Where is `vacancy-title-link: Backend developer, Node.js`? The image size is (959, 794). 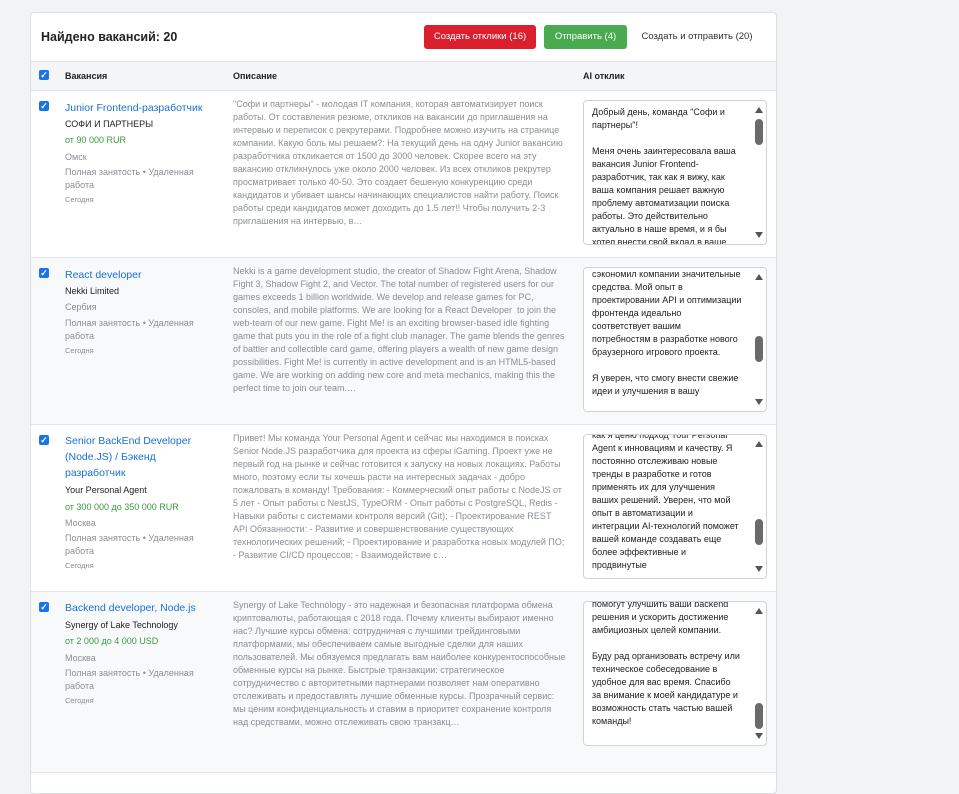
vacancy-title-link: Backend developer, Node.js is located at coordinates (130, 608).